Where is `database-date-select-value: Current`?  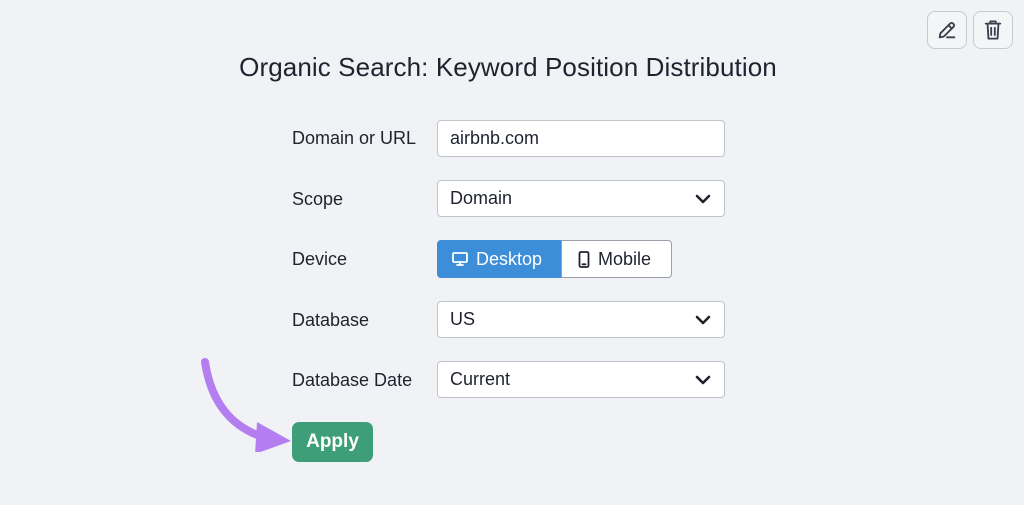
database-date-select-value: Current is located at coordinates (480, 379).